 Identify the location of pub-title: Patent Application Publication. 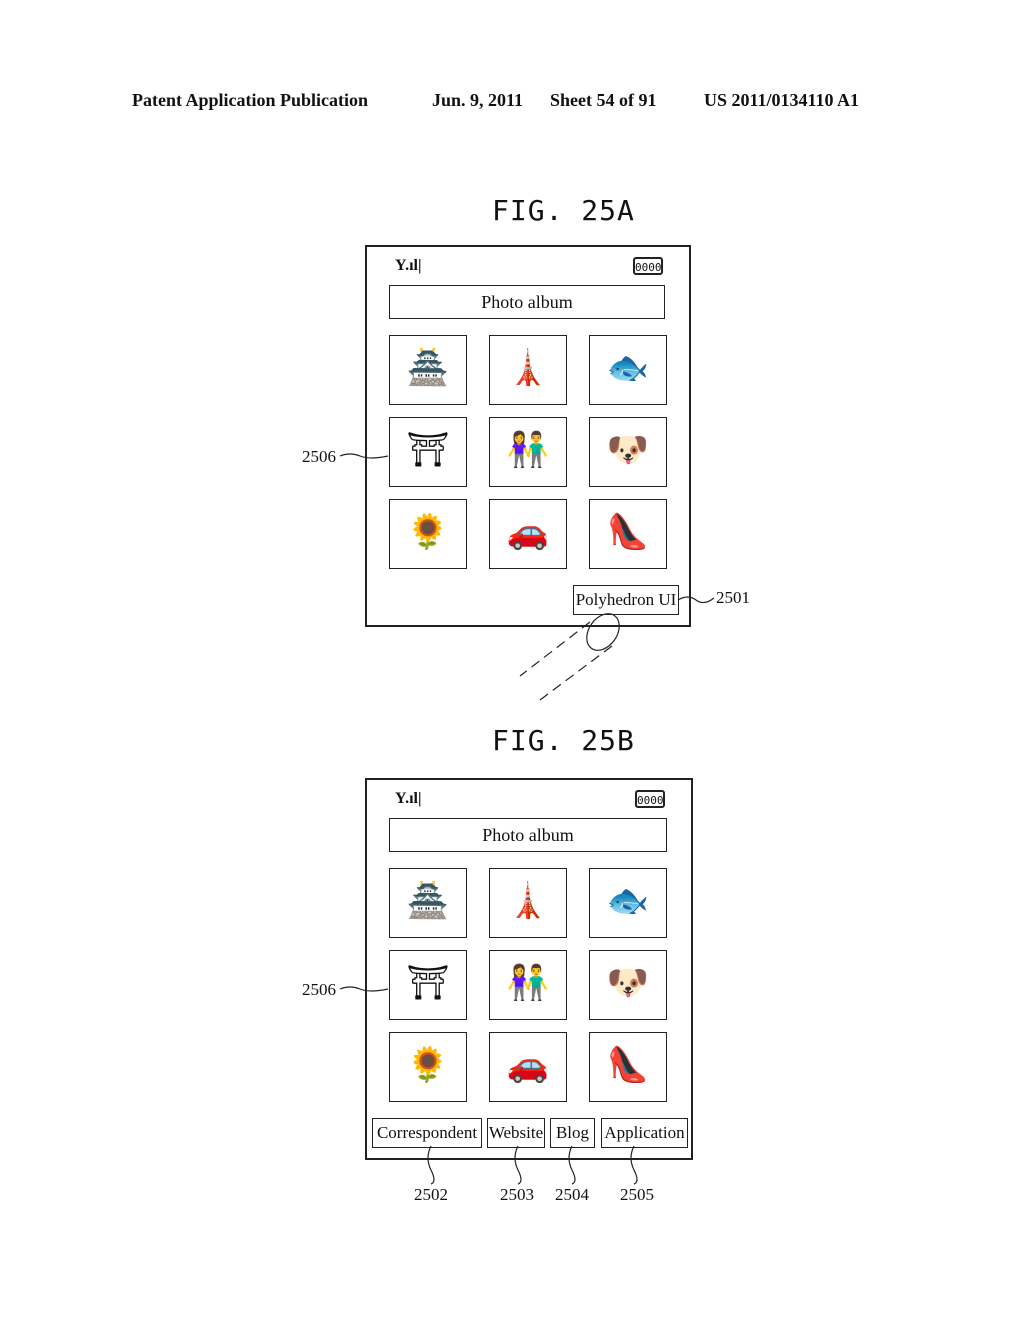
(250, 100).